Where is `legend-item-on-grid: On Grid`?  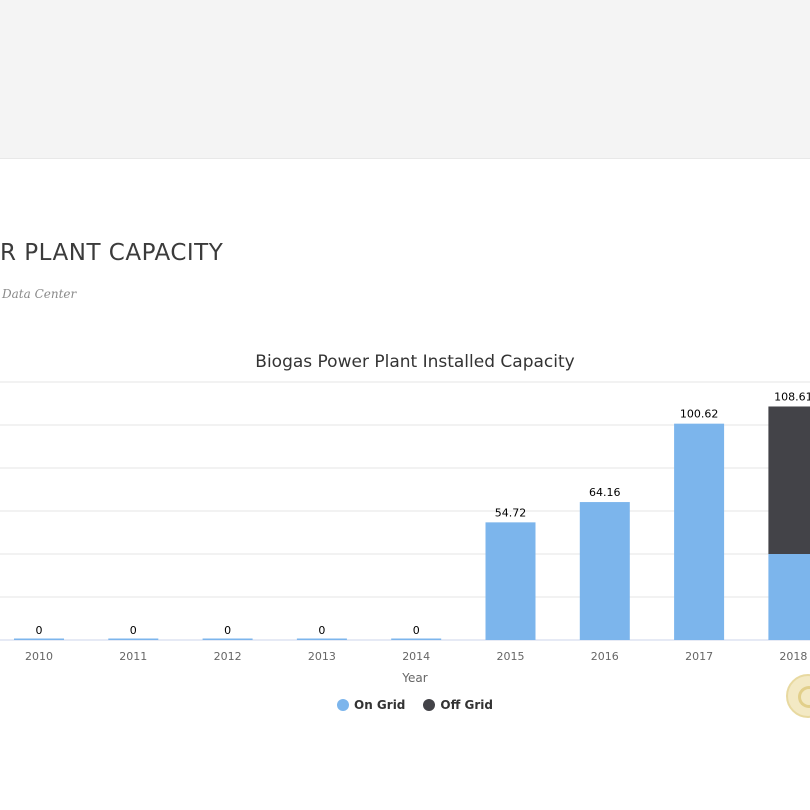
legend-item-on-grid: On Grid is located at coordinates (371, 705).